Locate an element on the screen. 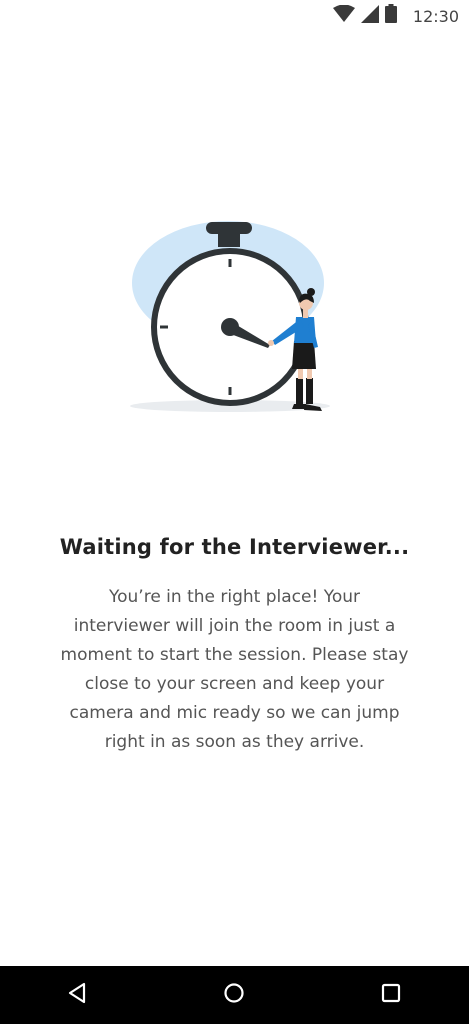  home-icon is located at coordinates (234, 995).